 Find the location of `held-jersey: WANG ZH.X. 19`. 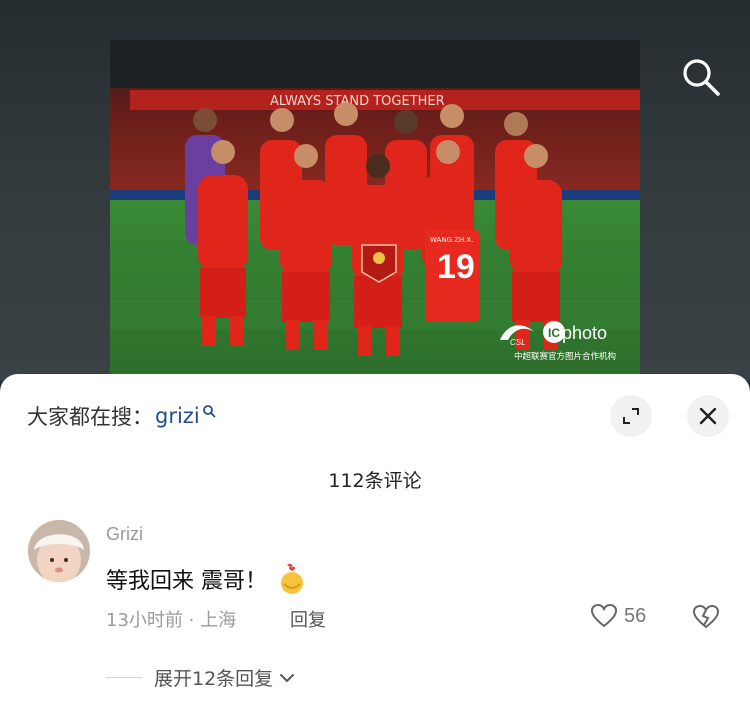

held-jersey: WANG ZH.X. 19 is located at coordinates (452, 276).